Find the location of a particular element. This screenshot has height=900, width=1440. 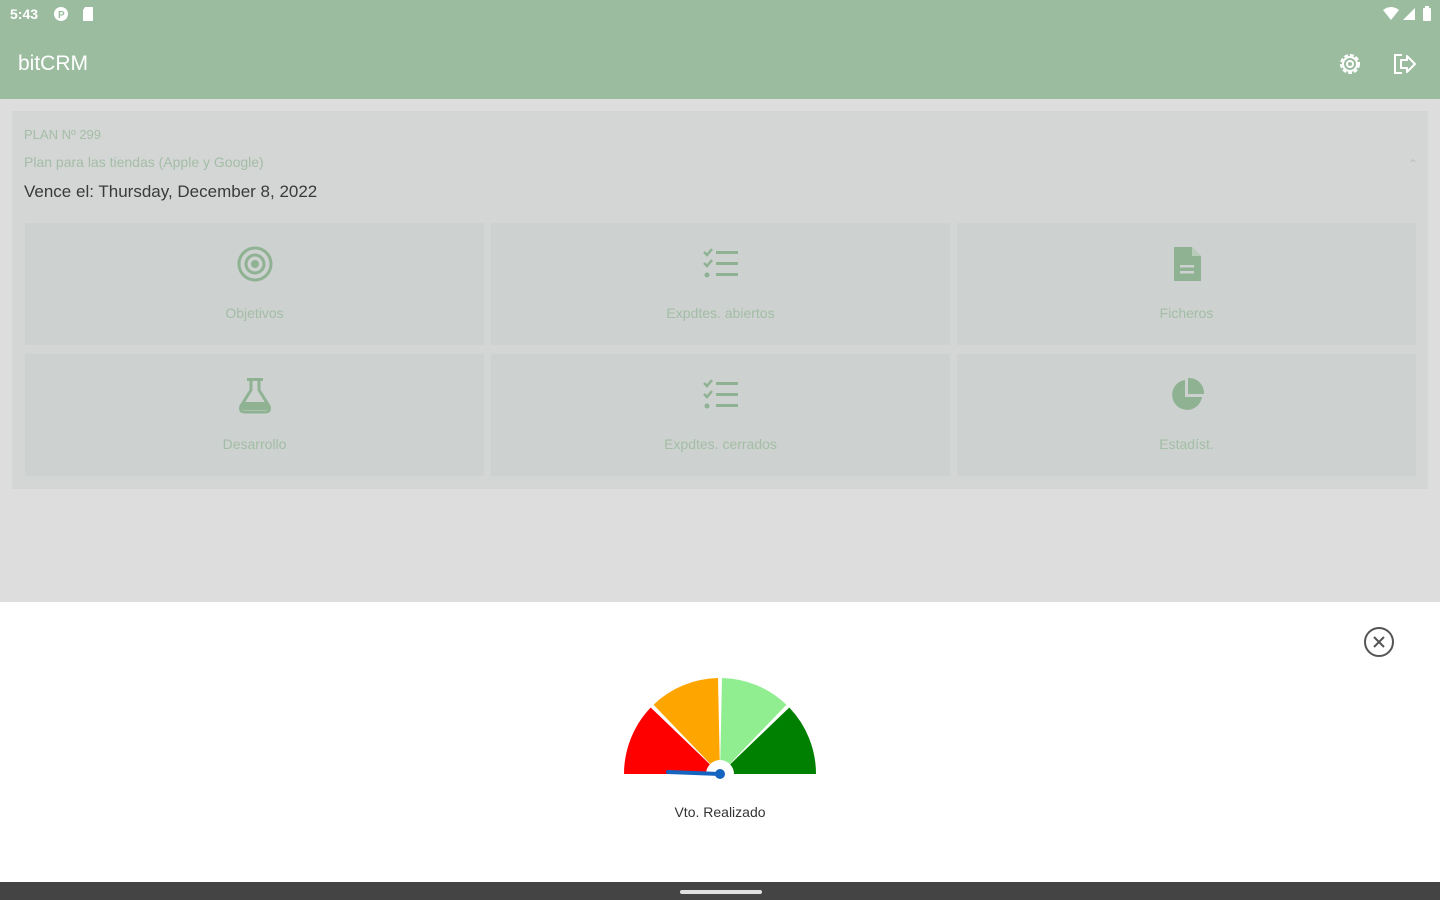

gauge-chart is located at coordinates (720, 732).